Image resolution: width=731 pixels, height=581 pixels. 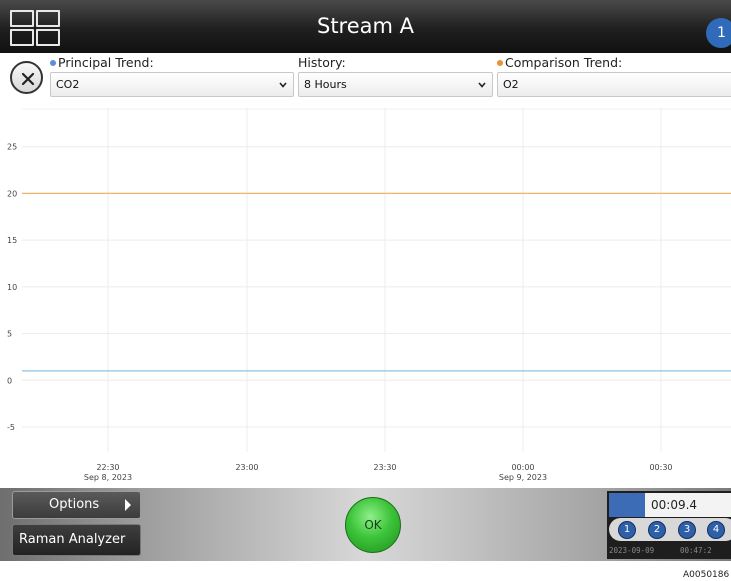 What do you see at coordinates (660, 467) in the screenshot?
I see `x-tick-label: 00:30` at bounding box center [660, 467].